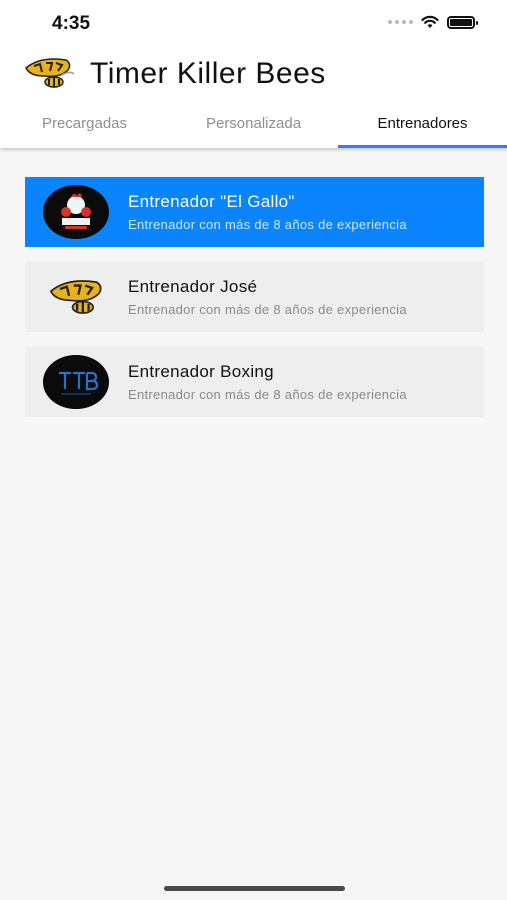 Image resolution: width=507 pixels, height=900 pixels. I want to click on status-icons, so click(433, 22).